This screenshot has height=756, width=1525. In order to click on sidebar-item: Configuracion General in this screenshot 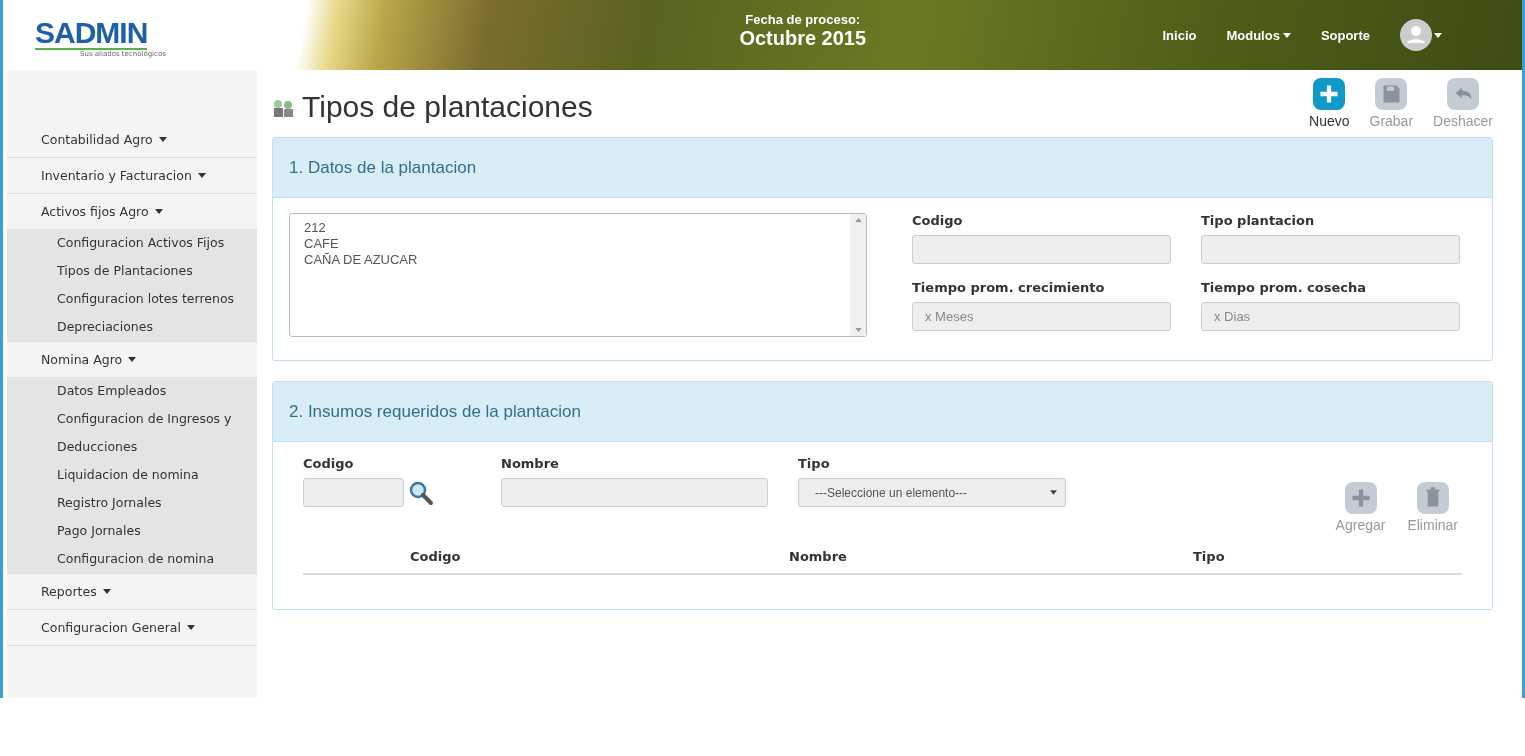, I will do `click(132, 628)`.